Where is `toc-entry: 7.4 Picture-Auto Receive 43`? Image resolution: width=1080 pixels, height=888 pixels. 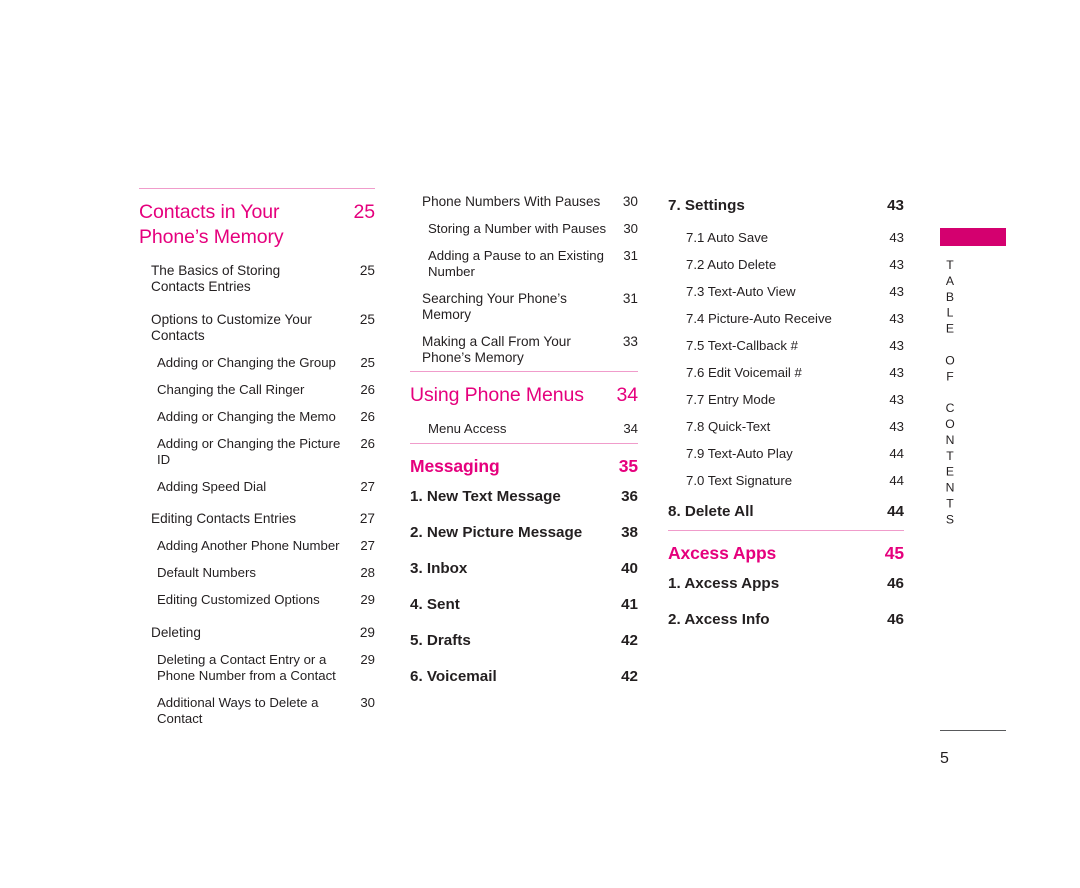 toc-entry: 7.4 Picture-Auto Receive 43 is located at coordinates (786, 318).